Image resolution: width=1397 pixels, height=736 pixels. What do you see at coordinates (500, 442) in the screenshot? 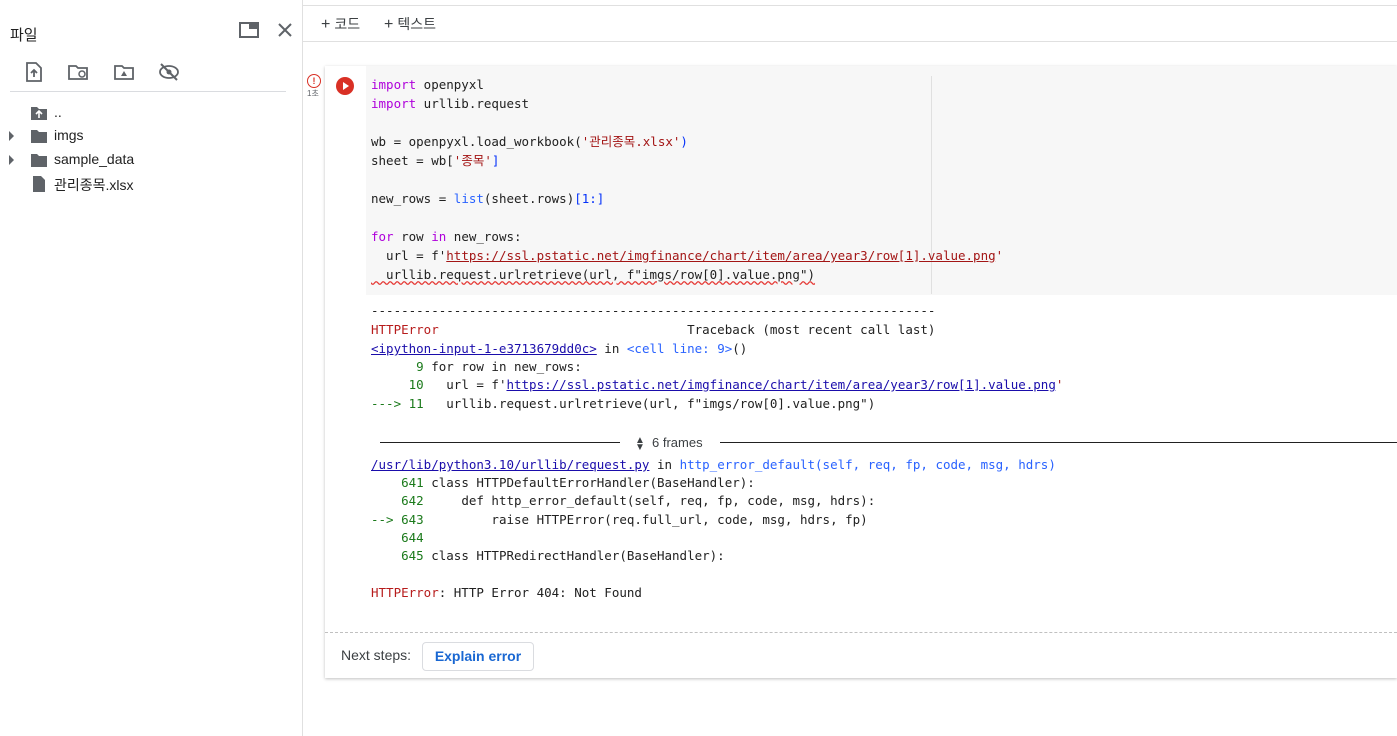
I see `frames-divider-left` at bounding box center [500, 442].